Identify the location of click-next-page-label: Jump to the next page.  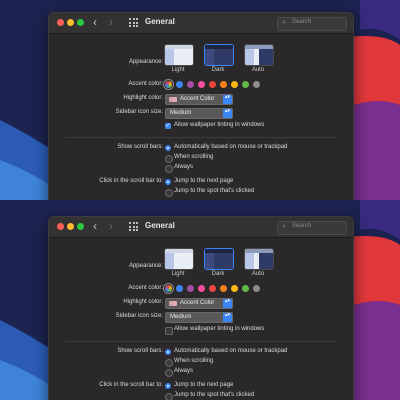
(204, 181).